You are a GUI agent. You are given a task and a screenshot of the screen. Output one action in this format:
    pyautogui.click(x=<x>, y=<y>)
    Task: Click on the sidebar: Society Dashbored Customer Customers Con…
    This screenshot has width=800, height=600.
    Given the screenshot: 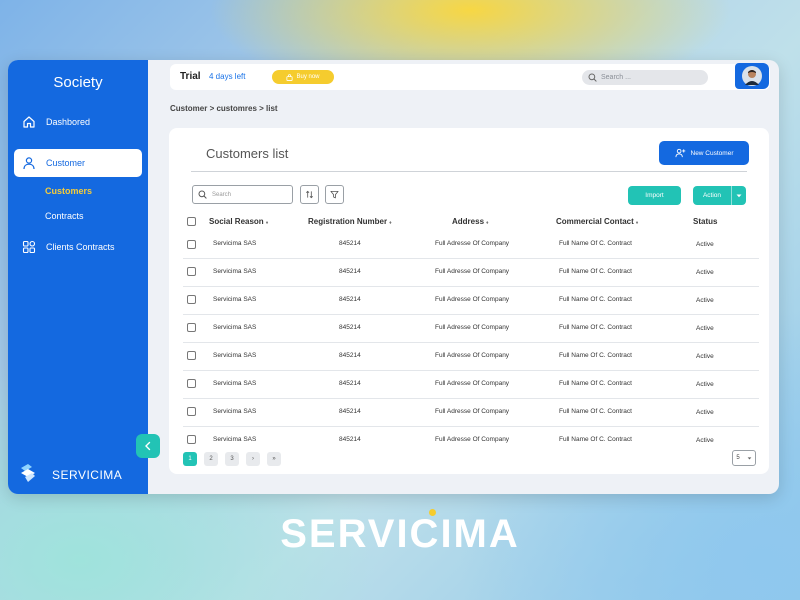 What is the action you would take?
    pyautogui.click(x=78, y=277)
    